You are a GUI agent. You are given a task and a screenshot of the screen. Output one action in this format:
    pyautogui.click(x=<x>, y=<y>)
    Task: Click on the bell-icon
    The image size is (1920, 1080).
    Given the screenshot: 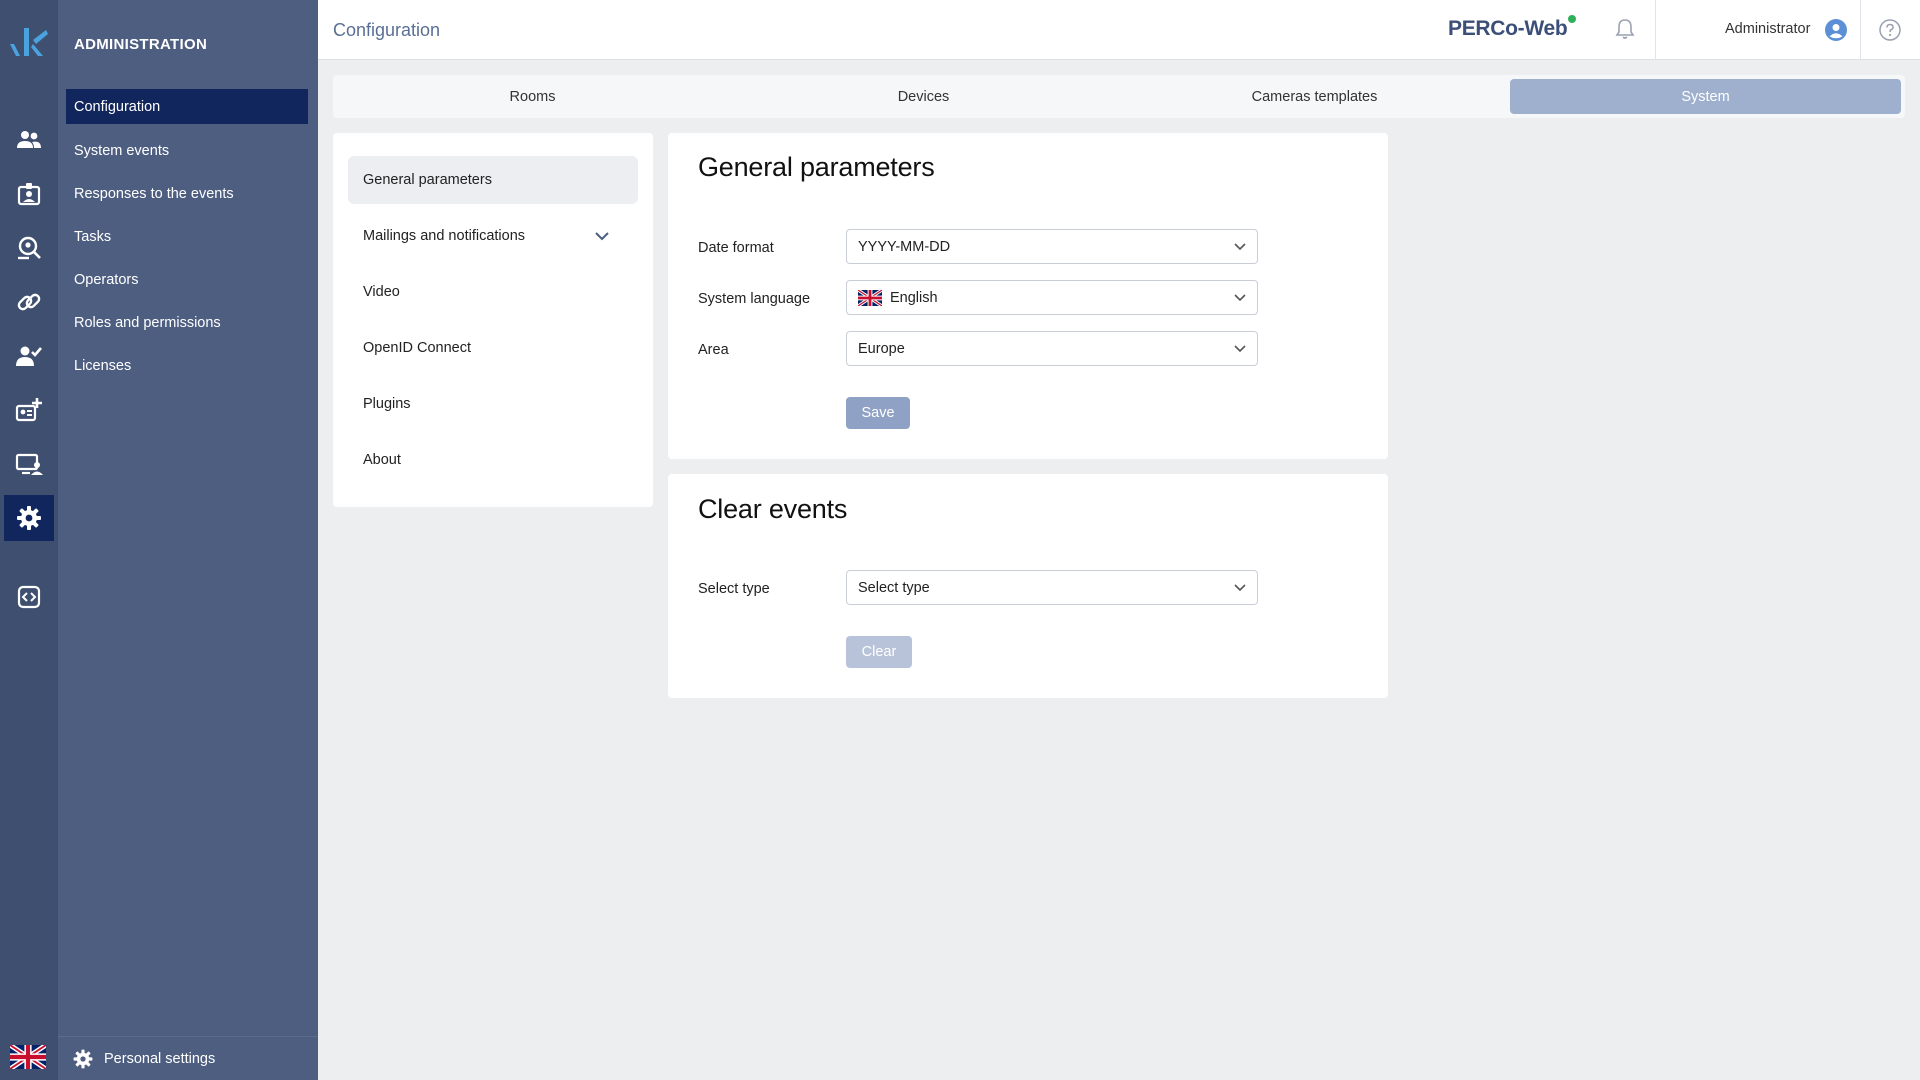 What is the action you would take?
    pyautogui.click(x=1625, y=29)
    